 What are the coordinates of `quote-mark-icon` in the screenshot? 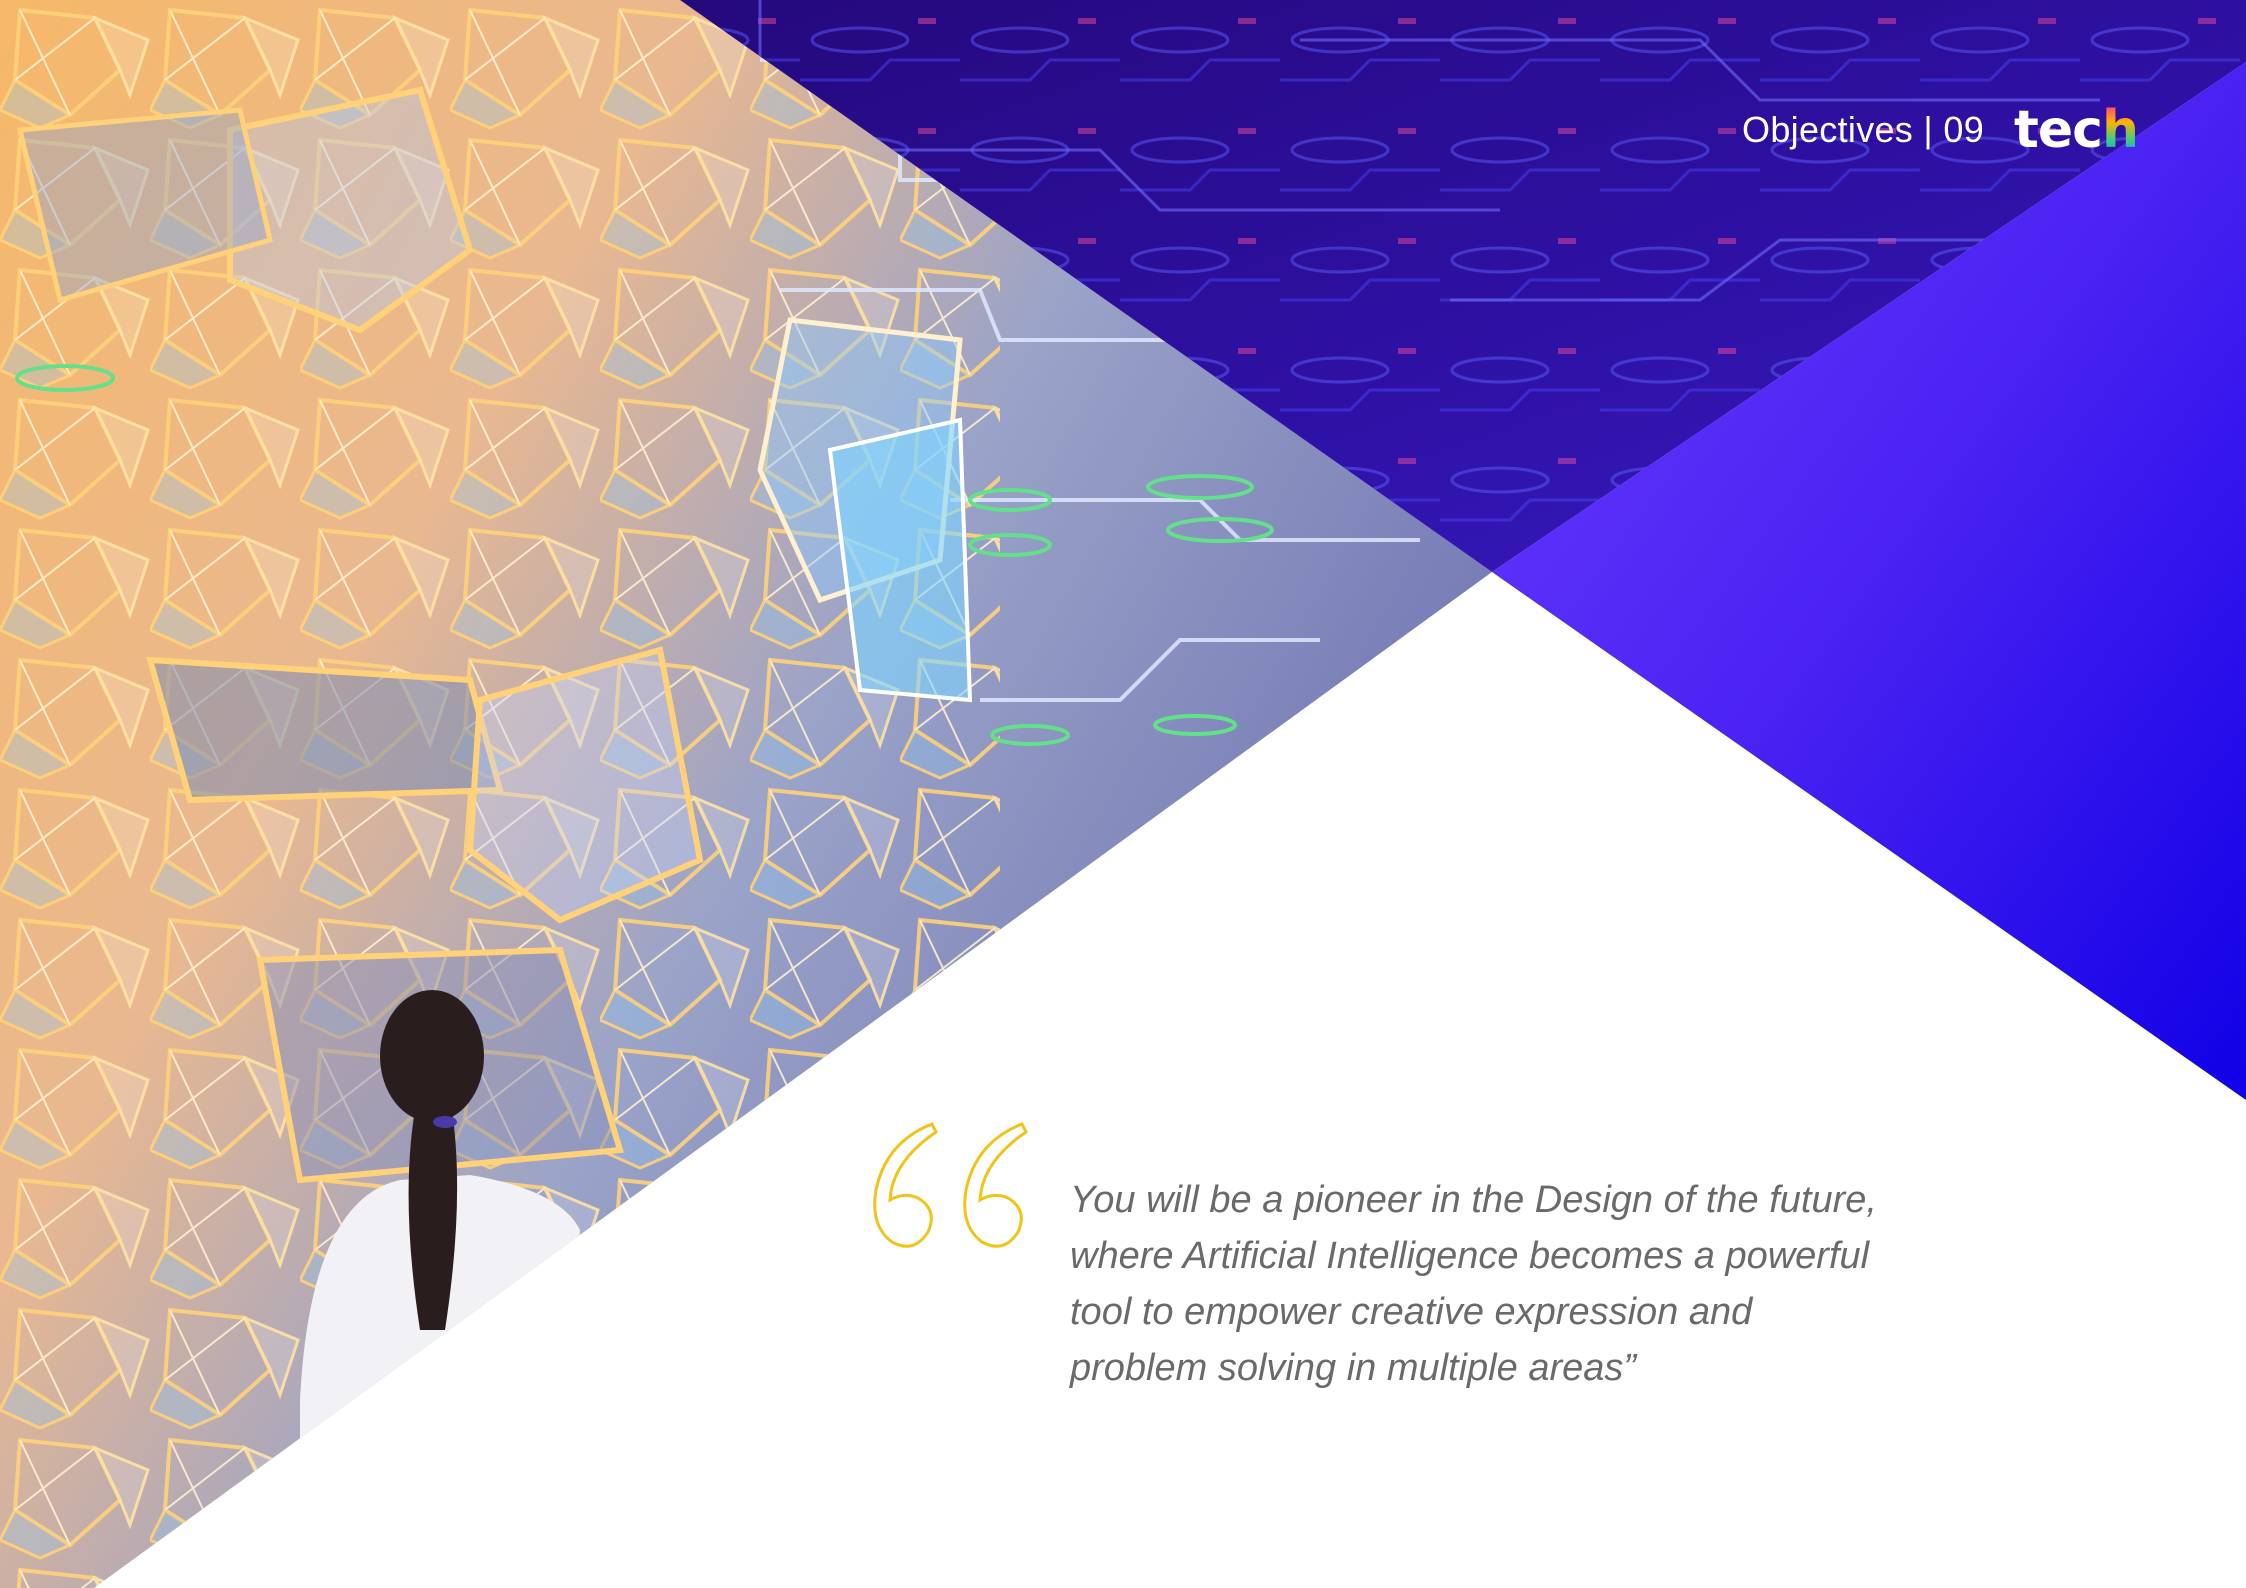 It's located at (950, 1185).